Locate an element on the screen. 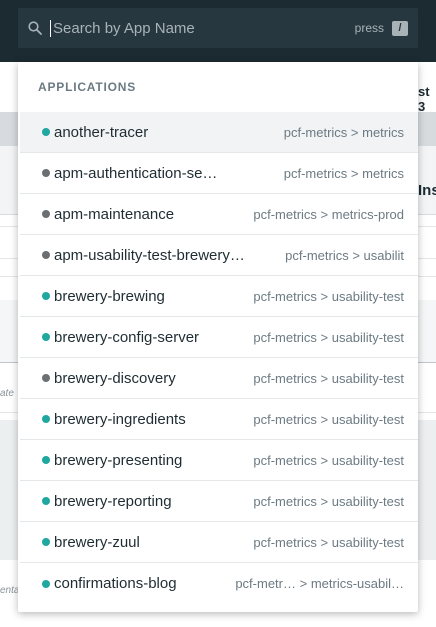  app-name: brewery-reporting is located at coordinates (113, 501).